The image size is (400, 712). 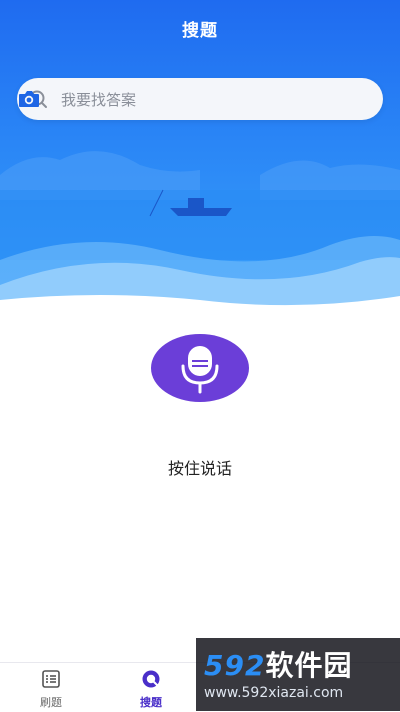 What do you see at coordinates (29, 99) in the screenshot?
I see `camera-icon` at bounding box center [29, 99].